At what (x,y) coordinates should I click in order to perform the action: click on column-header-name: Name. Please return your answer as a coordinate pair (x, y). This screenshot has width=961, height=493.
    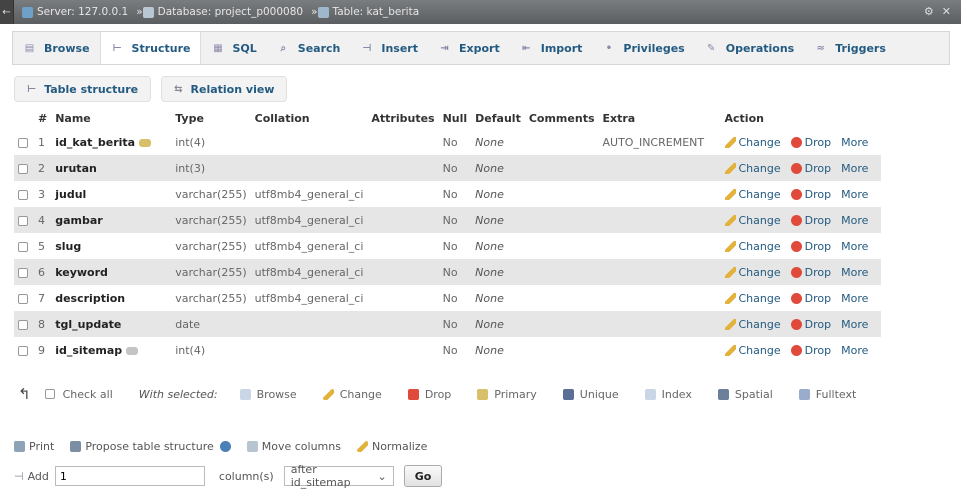
    Looking at the image, I should click on (111, 118).